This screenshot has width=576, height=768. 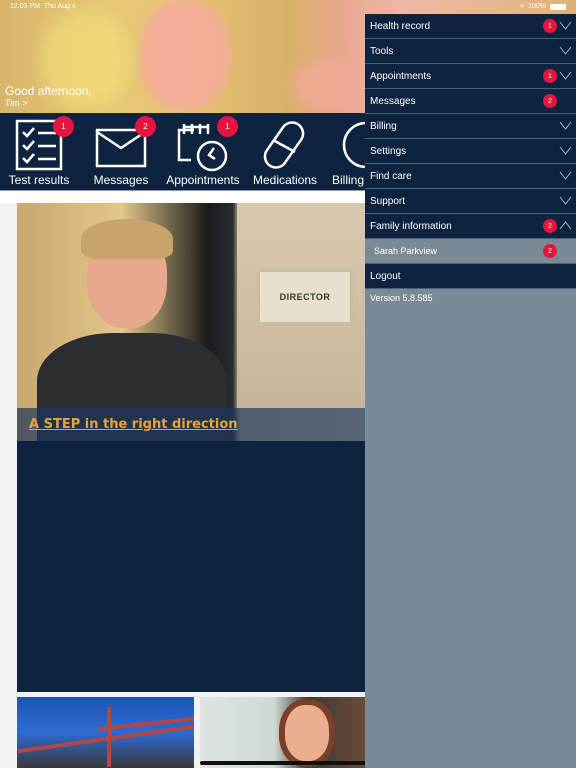 What do you see at coordinates (203, 151) in the screenshot?
I see `quick-action-appointments: 1 Appointments` at bounding box center [203, 151].